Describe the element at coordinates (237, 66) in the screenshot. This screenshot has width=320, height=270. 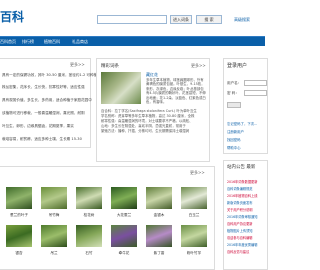
I see `login-title: 登录用户` at that location.